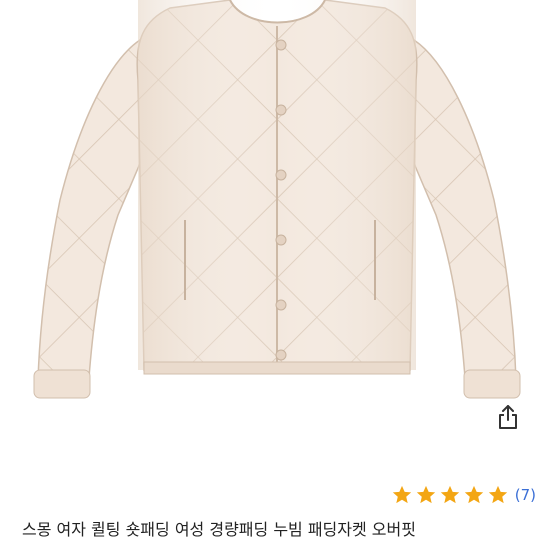 The height and width of the screenshot is (554, 554). I want to click on review-count-link: (7), so click(525, 495).